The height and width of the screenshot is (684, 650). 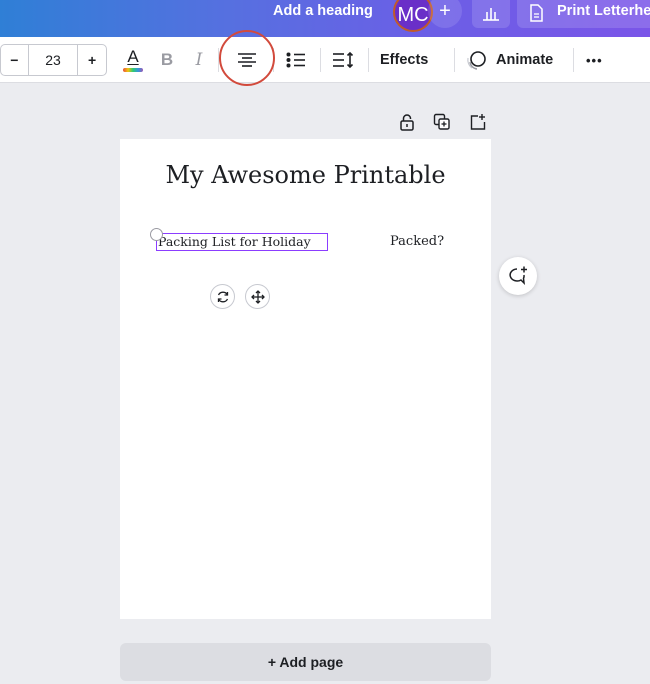 What do you see at coordinates (247, 58) in the screenshot?
I see `annotation-circle` at bounding box center [247, 58].